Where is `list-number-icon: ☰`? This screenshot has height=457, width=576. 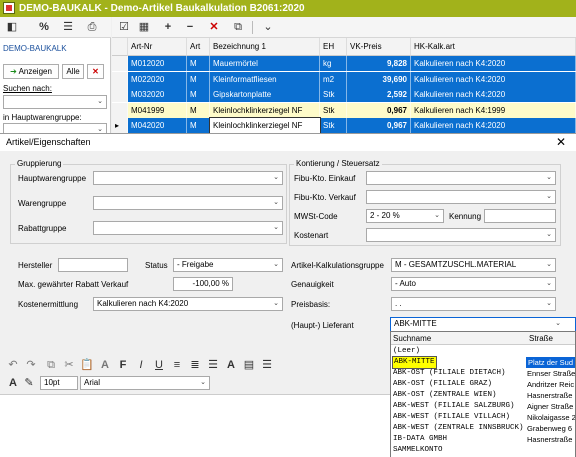 list-number-icon: ☰ is located at coordinates (267, 365).